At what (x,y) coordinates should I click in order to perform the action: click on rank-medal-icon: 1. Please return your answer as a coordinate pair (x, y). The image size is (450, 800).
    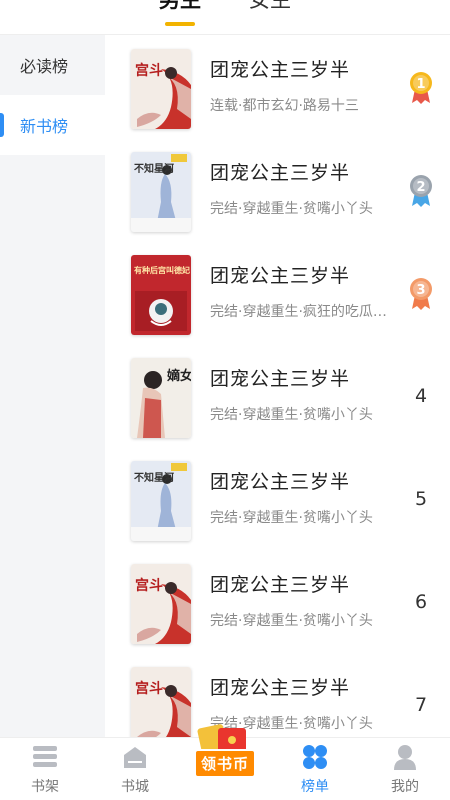
    Looking at the image, I should click on (421, 87).